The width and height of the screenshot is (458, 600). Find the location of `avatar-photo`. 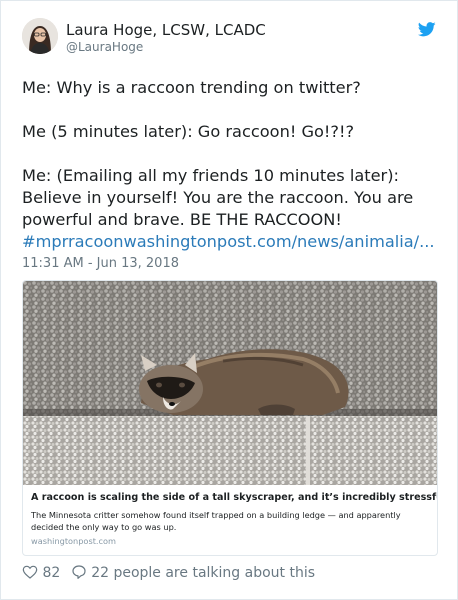

avatar-photo is located at coordinates (40, 36).